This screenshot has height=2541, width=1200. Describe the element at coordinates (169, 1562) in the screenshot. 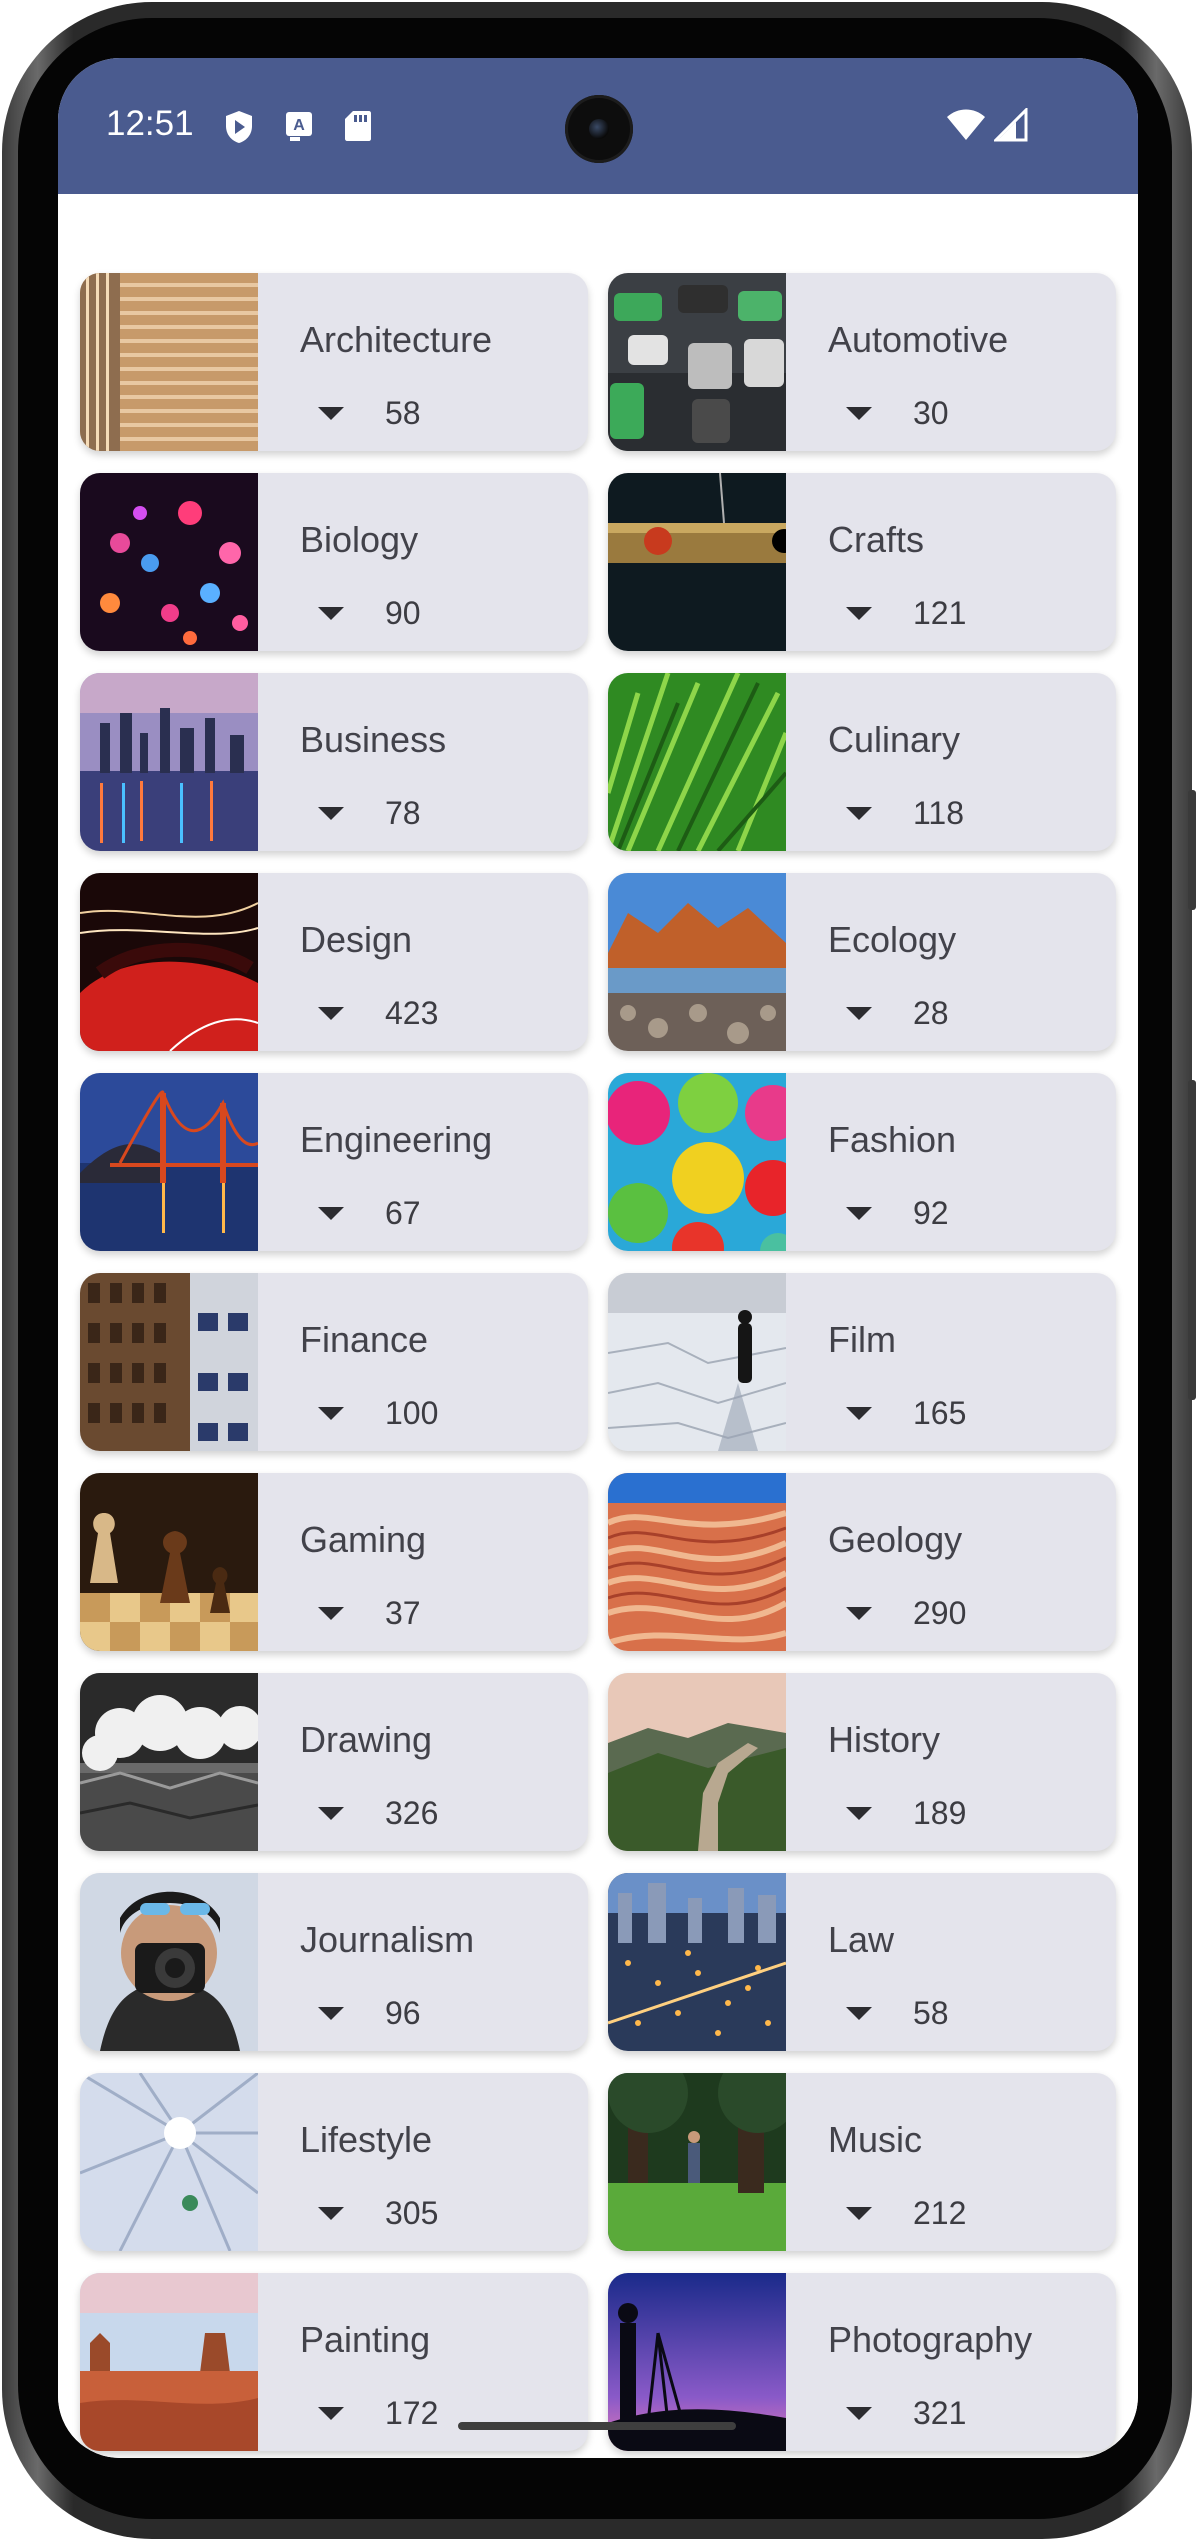

I see `gaming-thumbnail` at that location.